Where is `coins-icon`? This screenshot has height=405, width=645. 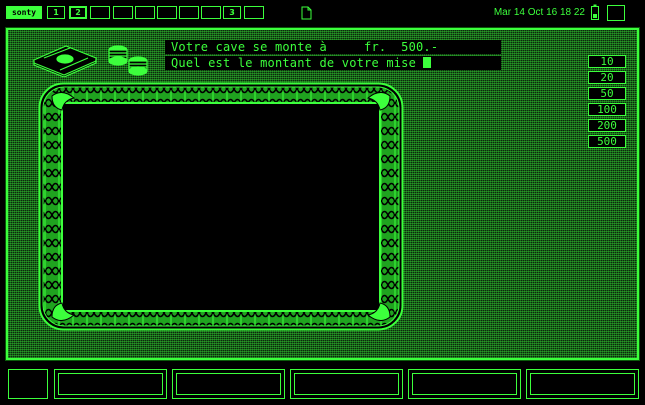
coins-icon is located at coordinates (128, 60).